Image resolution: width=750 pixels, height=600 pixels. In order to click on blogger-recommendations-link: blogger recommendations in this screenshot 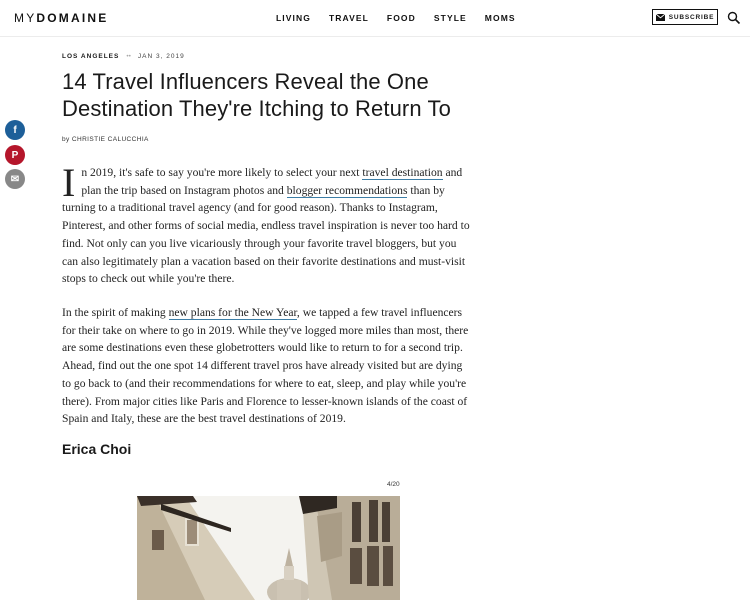, I will do `click(347, 190)`.